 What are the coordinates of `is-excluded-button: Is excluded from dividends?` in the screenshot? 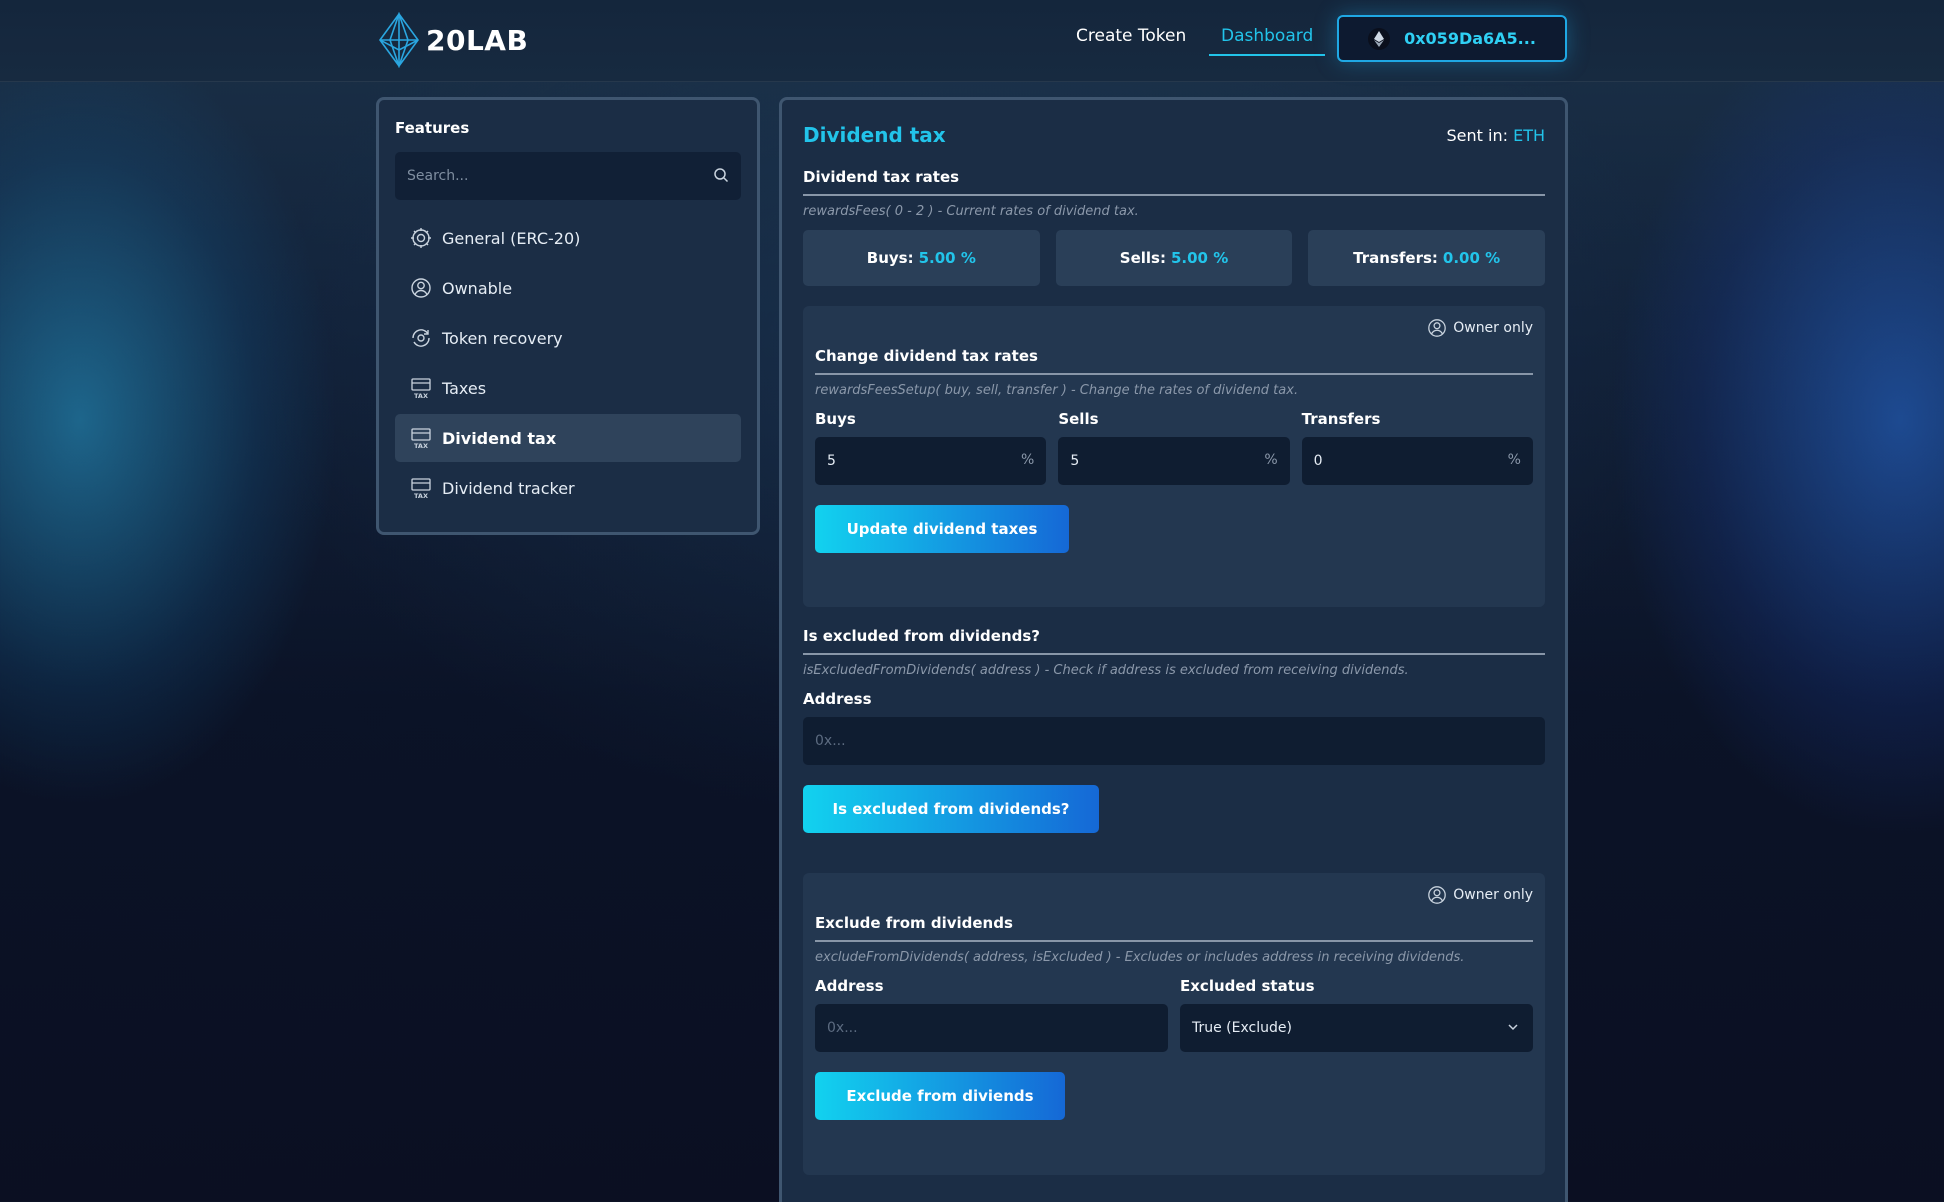 It's located at (951, 809).